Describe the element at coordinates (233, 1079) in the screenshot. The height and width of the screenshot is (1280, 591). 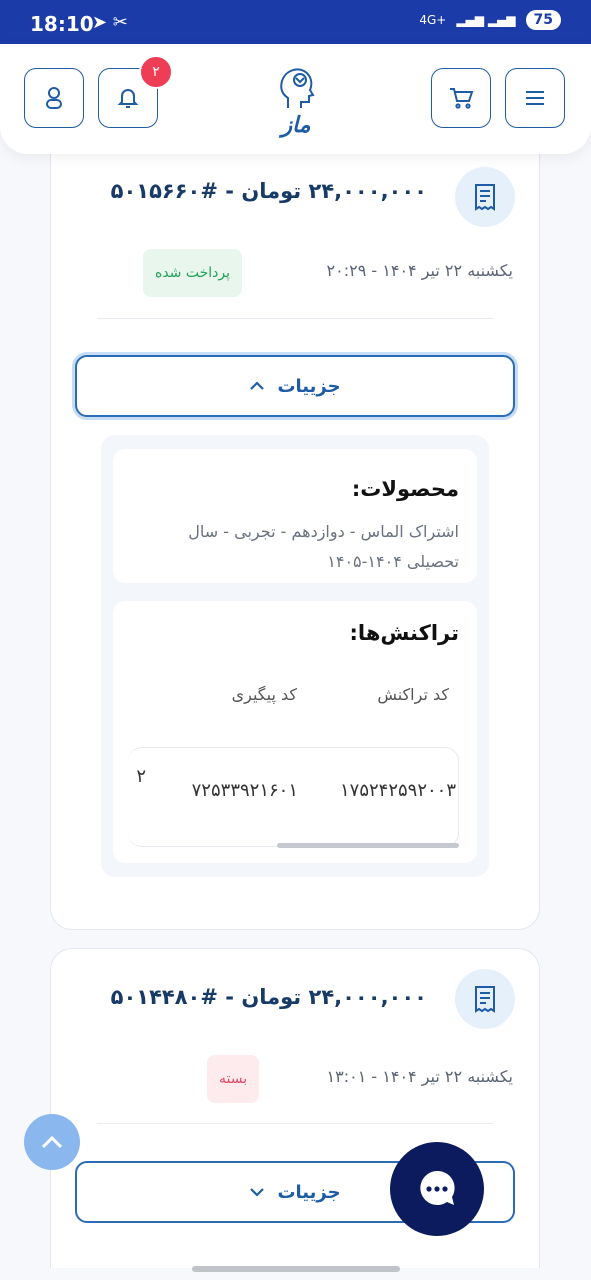
I see `status-badge: بسته` at that location.